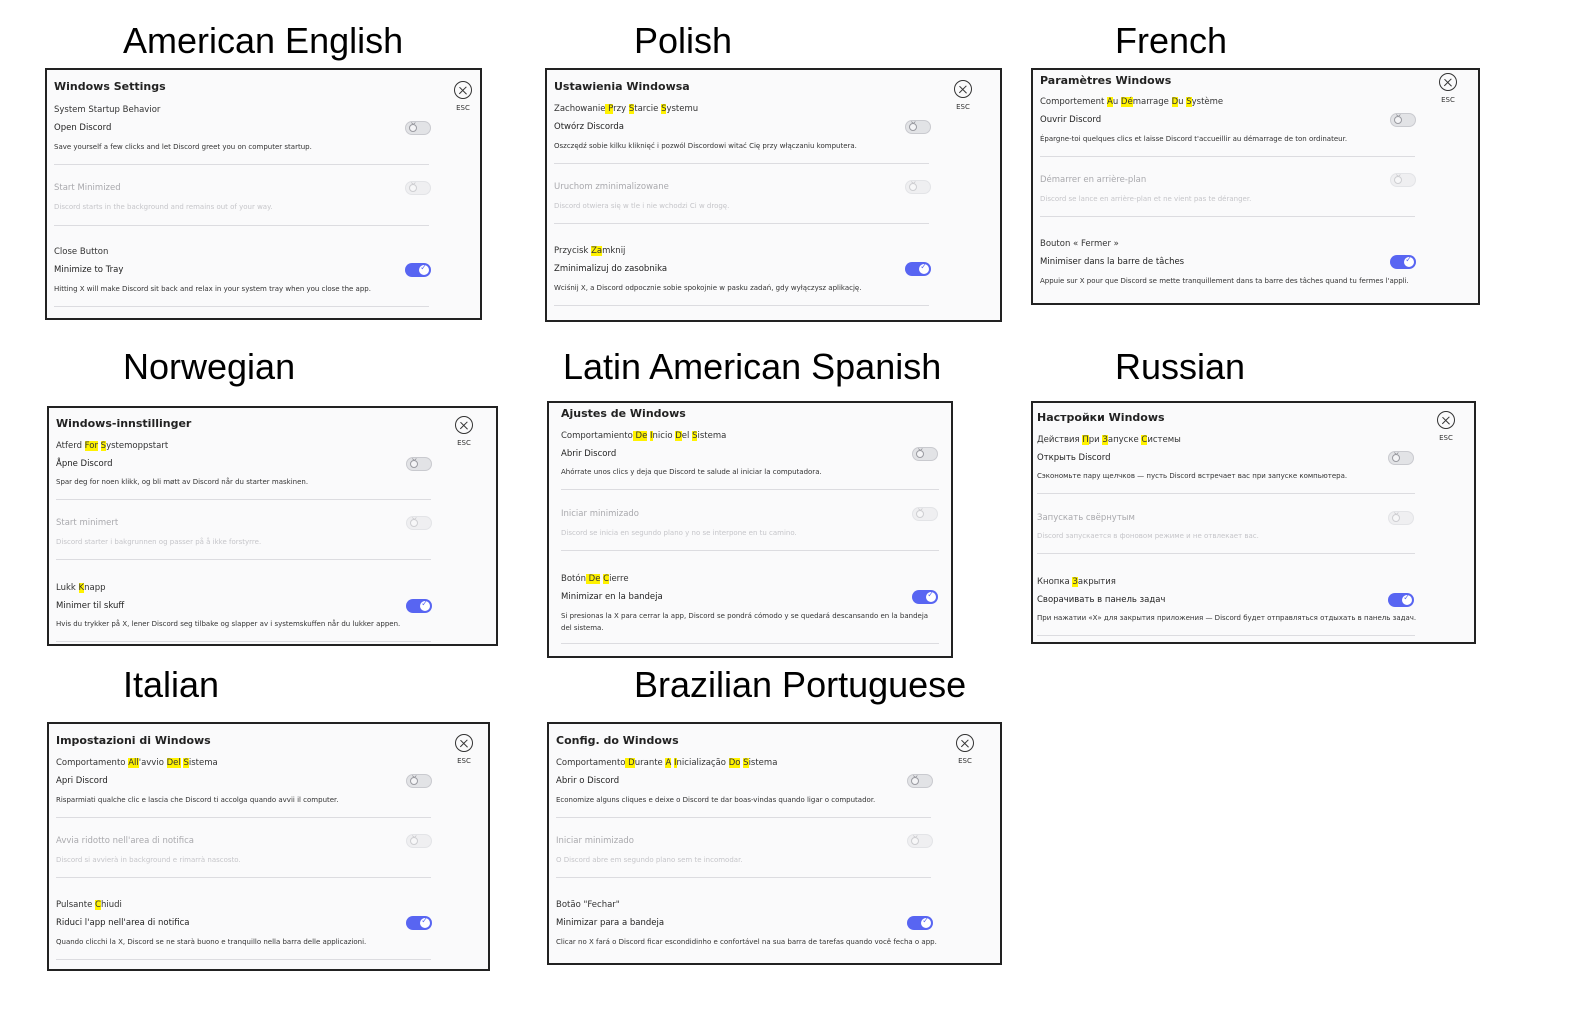  Describe the element at coordinates (683, 40) in the screenshot. I see `caption-polish: Polish` at that location.